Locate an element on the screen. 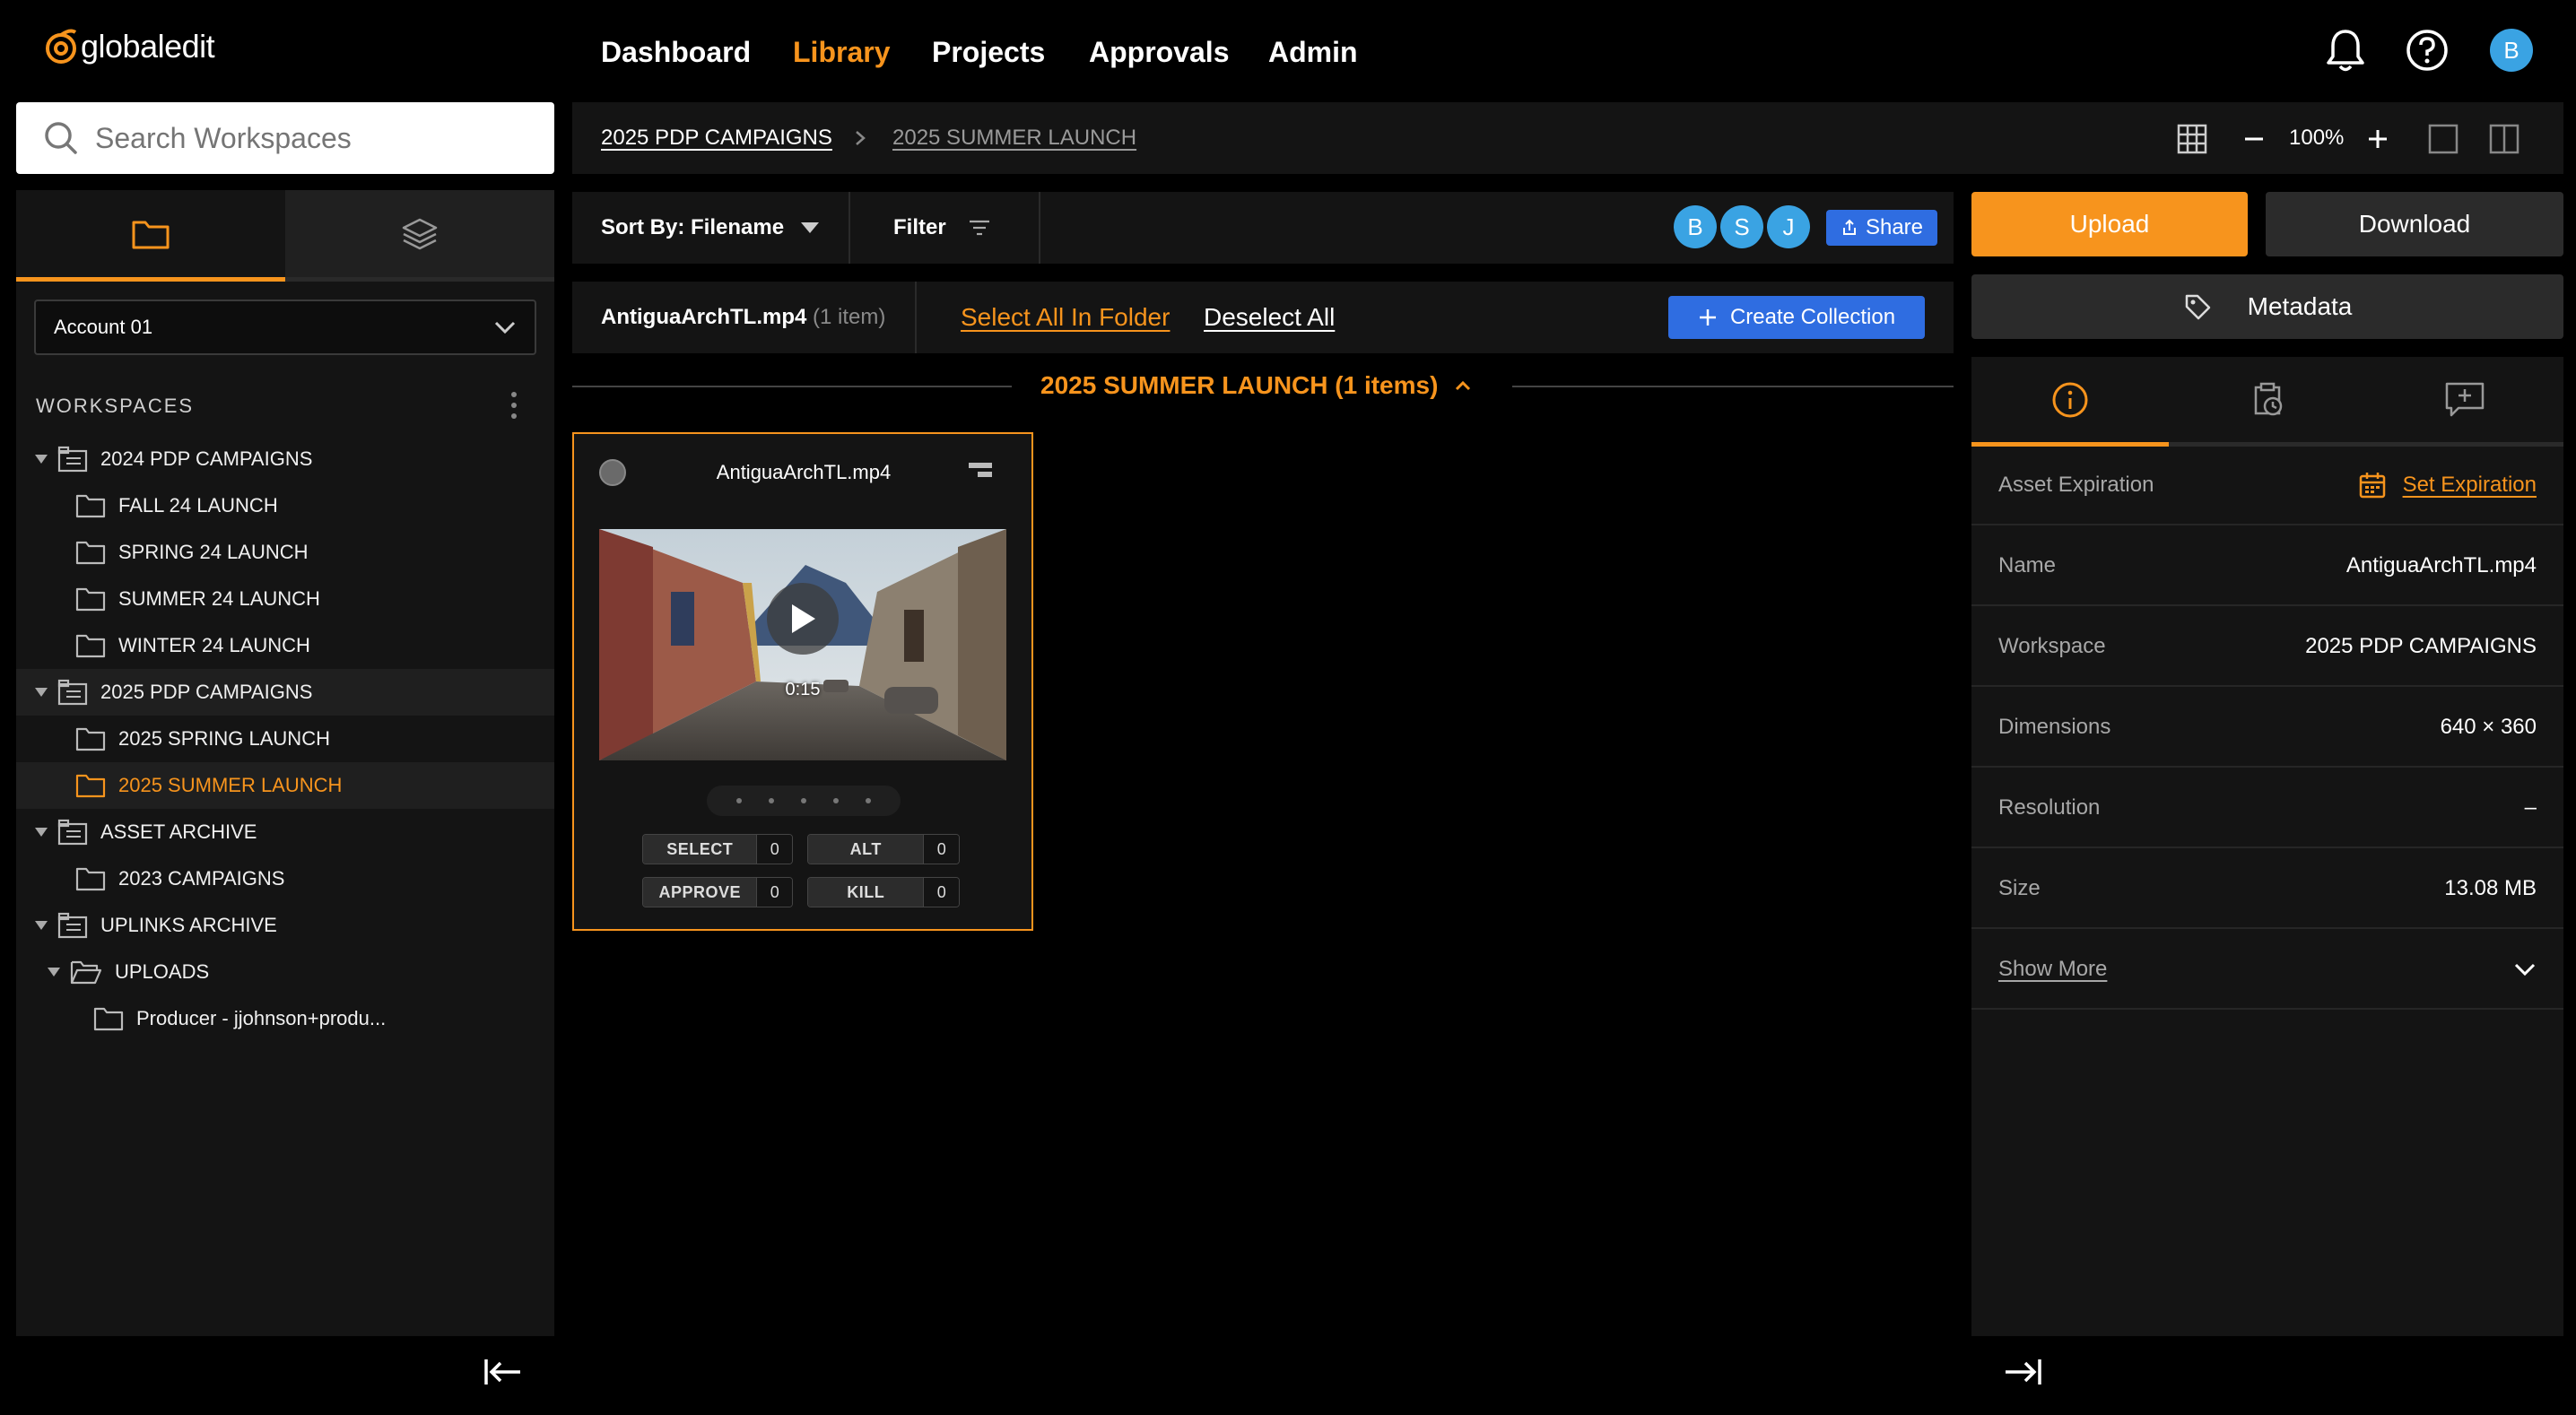 The width and height of the screenshot is (2576, 1415). tree-folder-2023-campaigns: 2023 CAMPAIGNS is located at coordinates (285, 878).